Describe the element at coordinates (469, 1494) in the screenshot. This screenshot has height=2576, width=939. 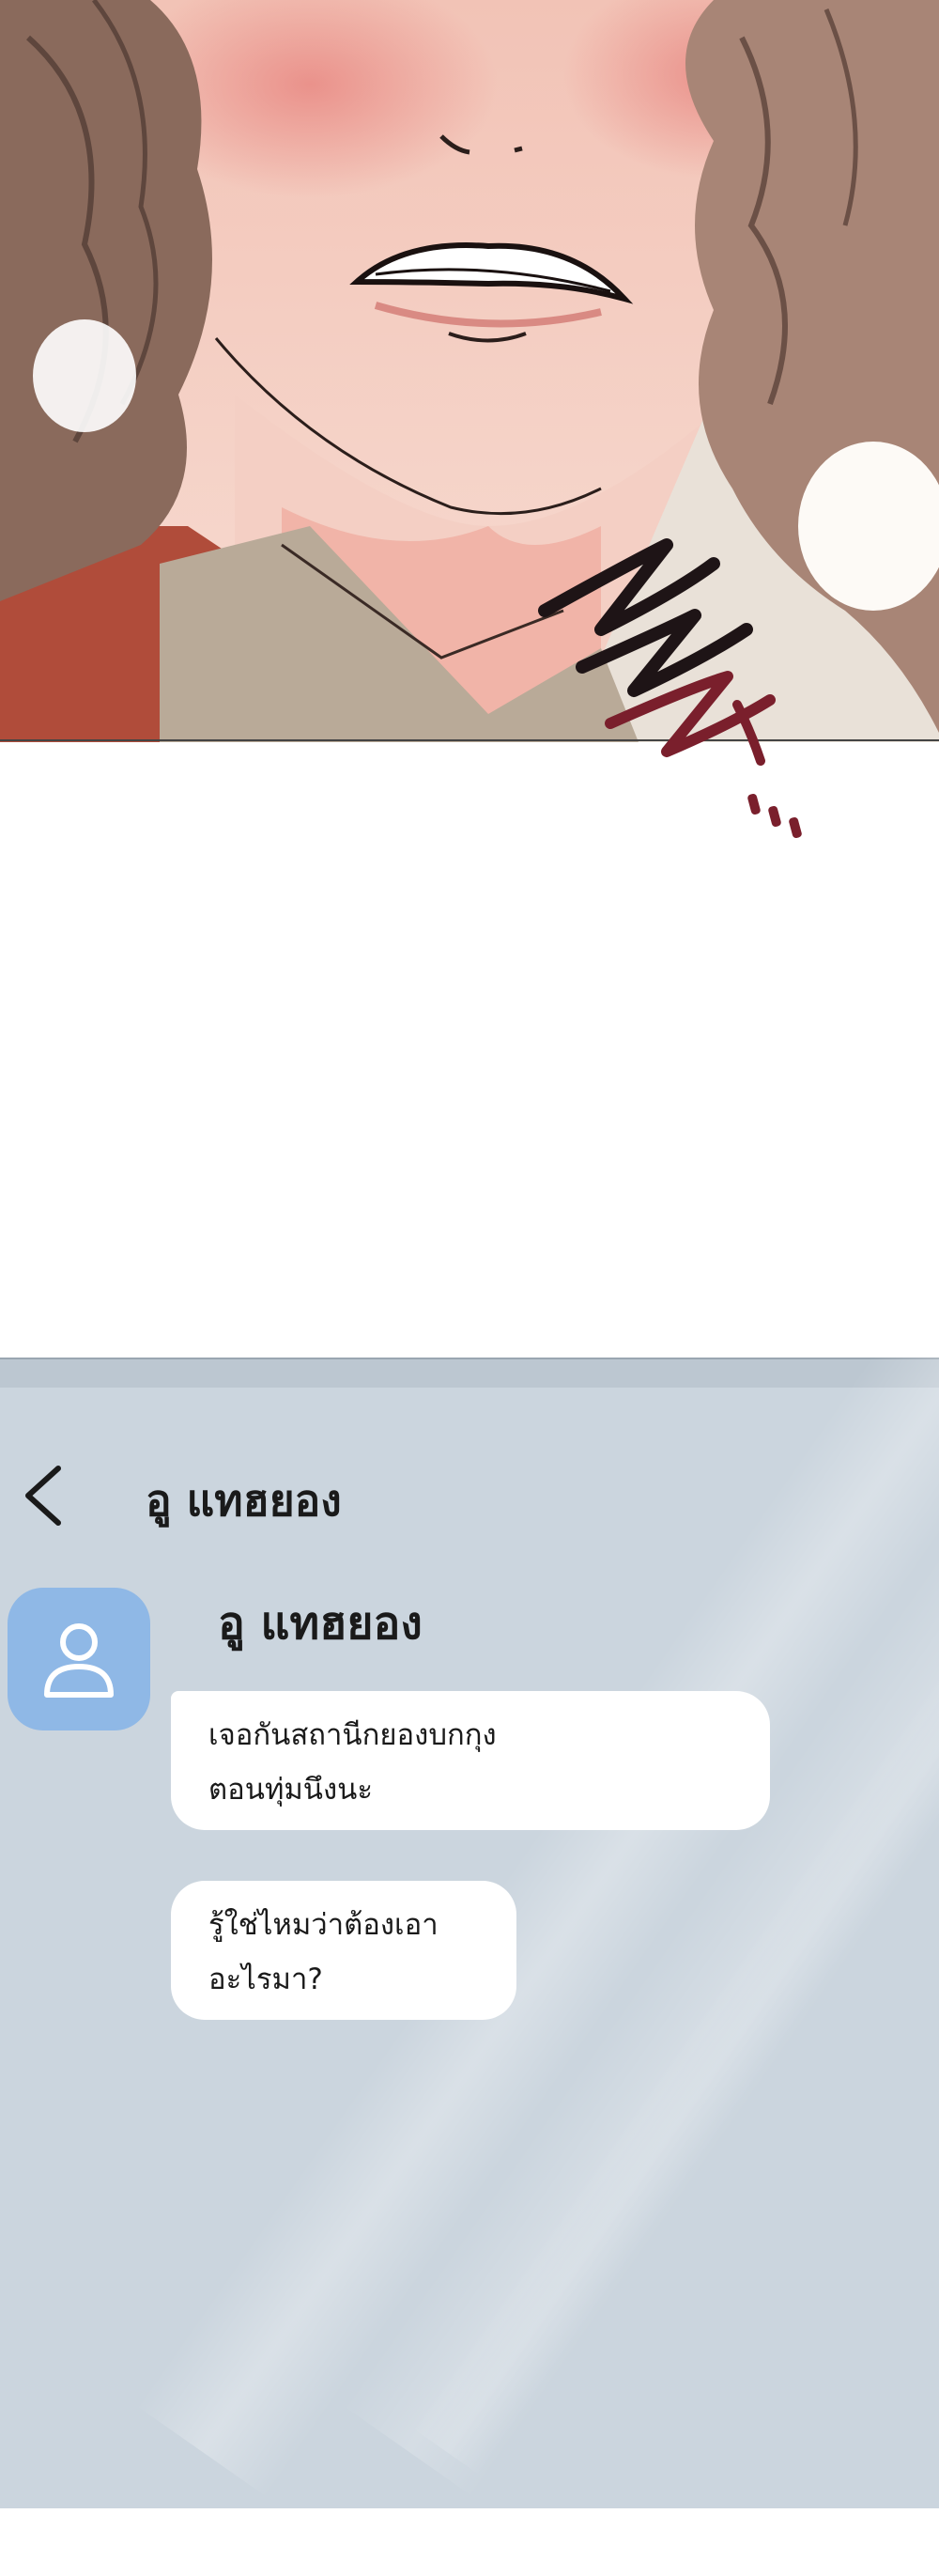
I see `chat-header: อู แทฮยอง` at that location.